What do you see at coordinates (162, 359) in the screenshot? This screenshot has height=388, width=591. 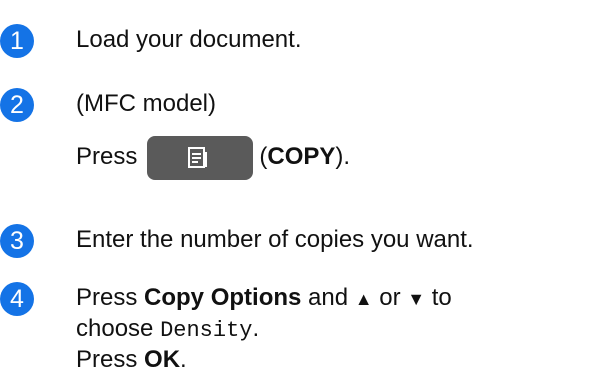 I see `ok-key: OK` at bounding box center [162, 359].